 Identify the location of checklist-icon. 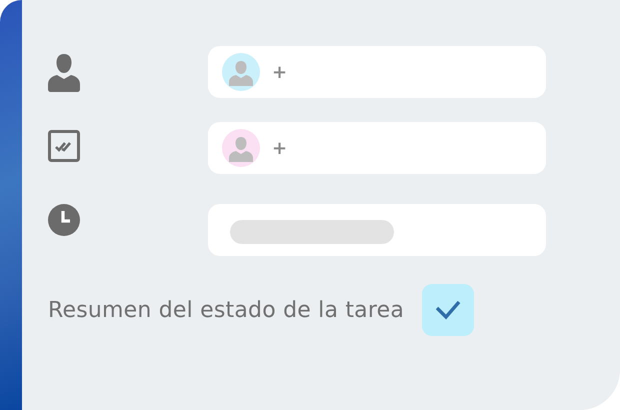
(64, 146).